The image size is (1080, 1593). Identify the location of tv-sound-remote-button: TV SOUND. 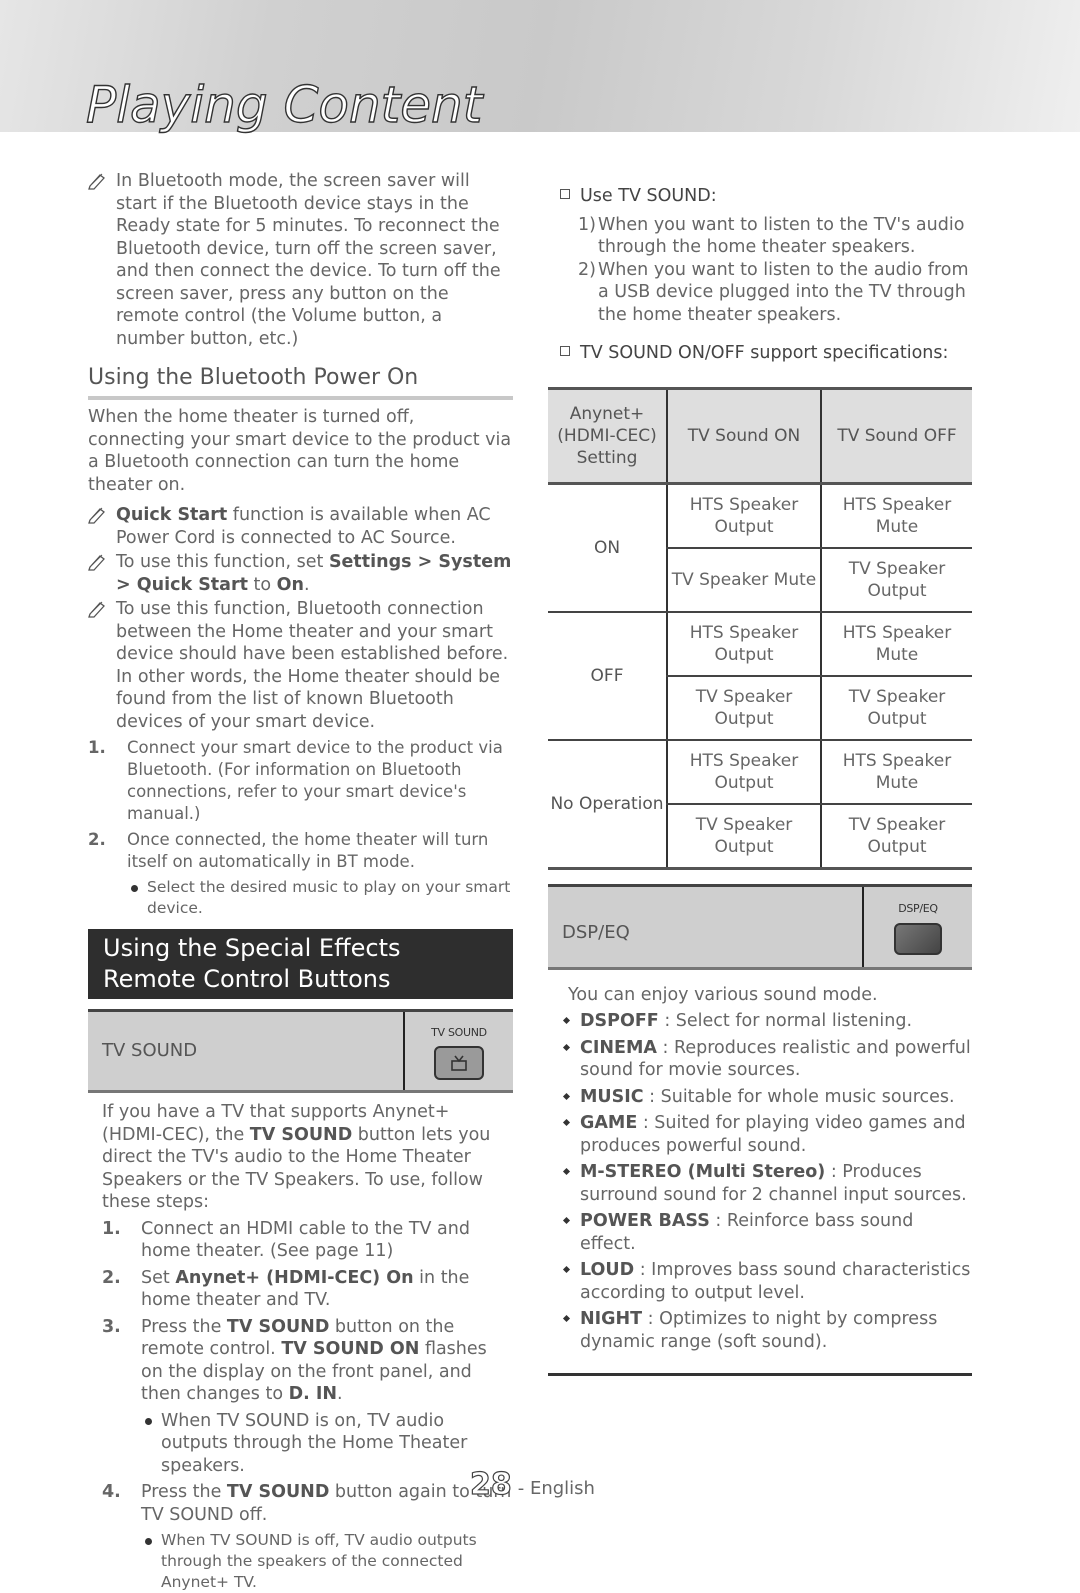
(458, 1051).